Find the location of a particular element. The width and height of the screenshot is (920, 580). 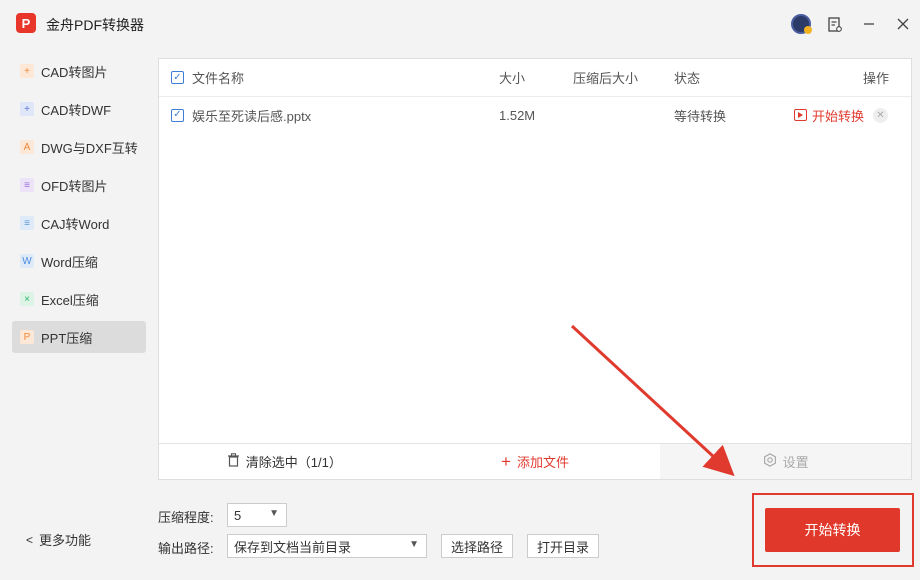

gear-icon is located at coordinates (770, 461).